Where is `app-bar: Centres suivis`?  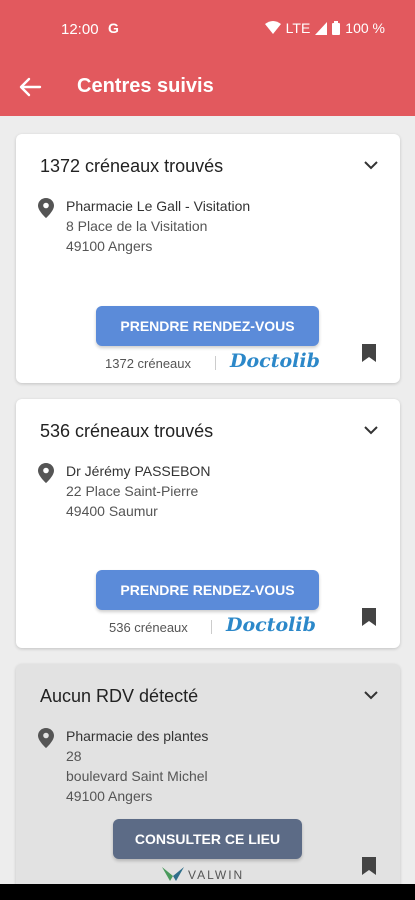 app-bar: Centres suivis is located at coordinates (207, 87).